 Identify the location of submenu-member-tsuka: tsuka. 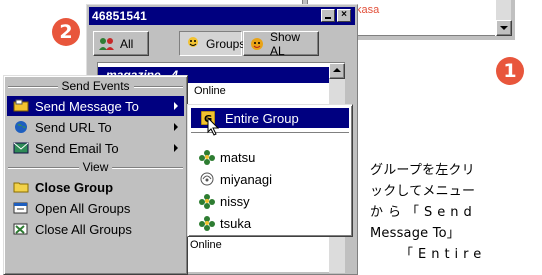
(224, 223).